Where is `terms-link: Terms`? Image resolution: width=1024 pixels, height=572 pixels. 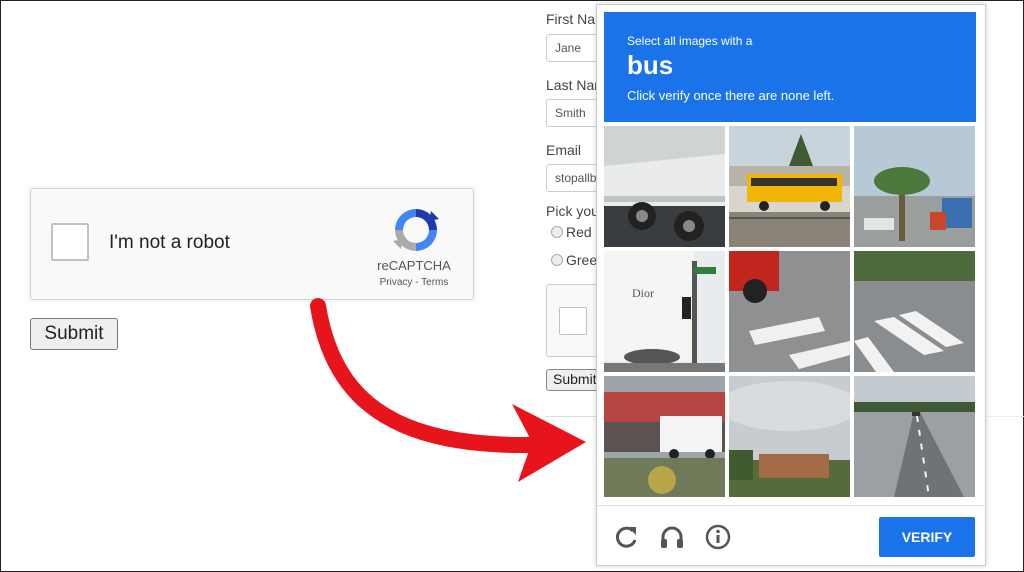
terms-link: Terms is located at coordinates (434, 282).